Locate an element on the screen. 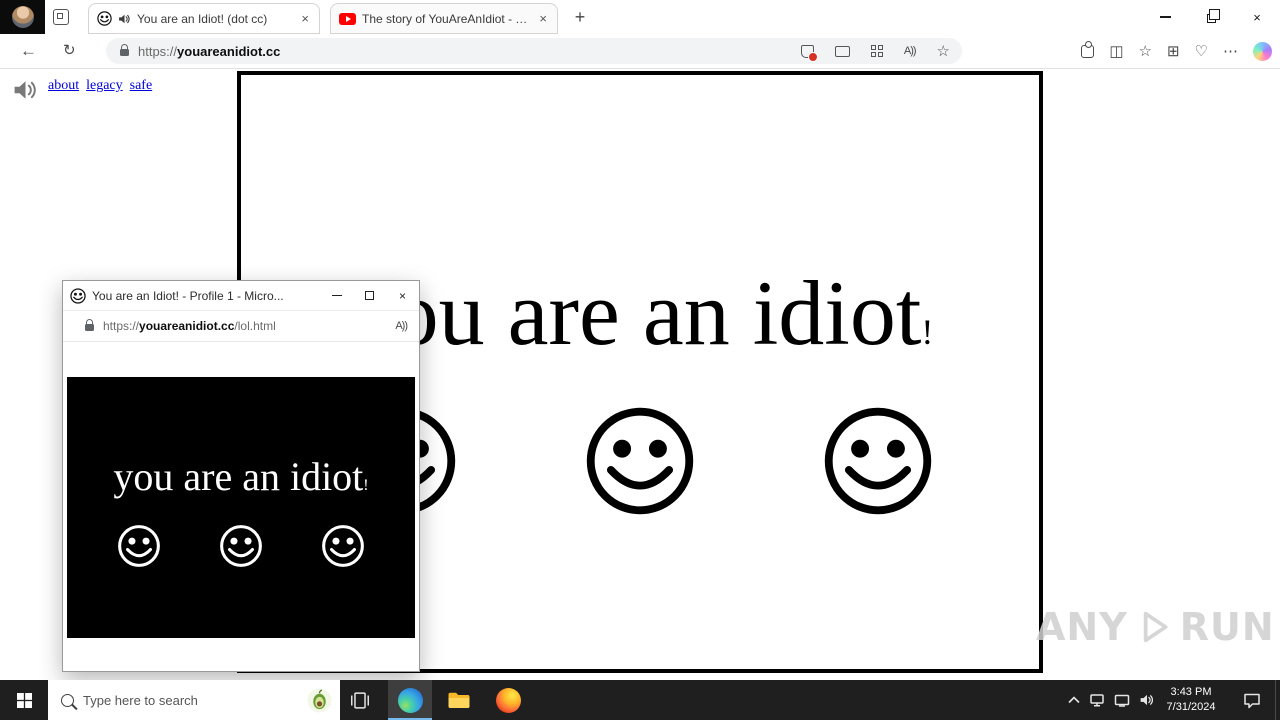 This screenshot has width=1280, height=720. sound-toggle-icon is located at coordinates (25, 90).